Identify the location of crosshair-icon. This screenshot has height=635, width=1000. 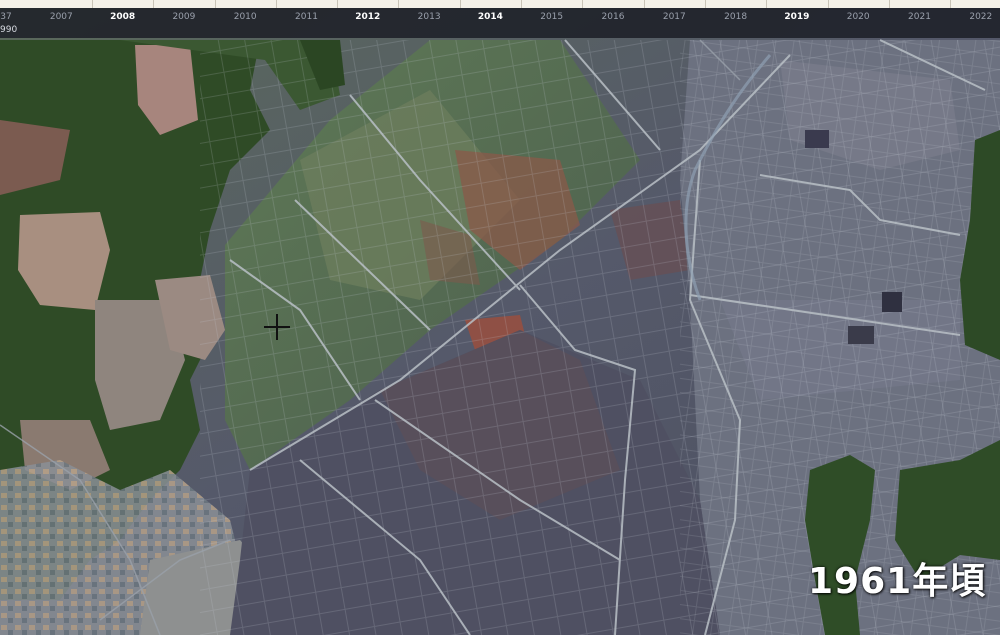
(277, 327).